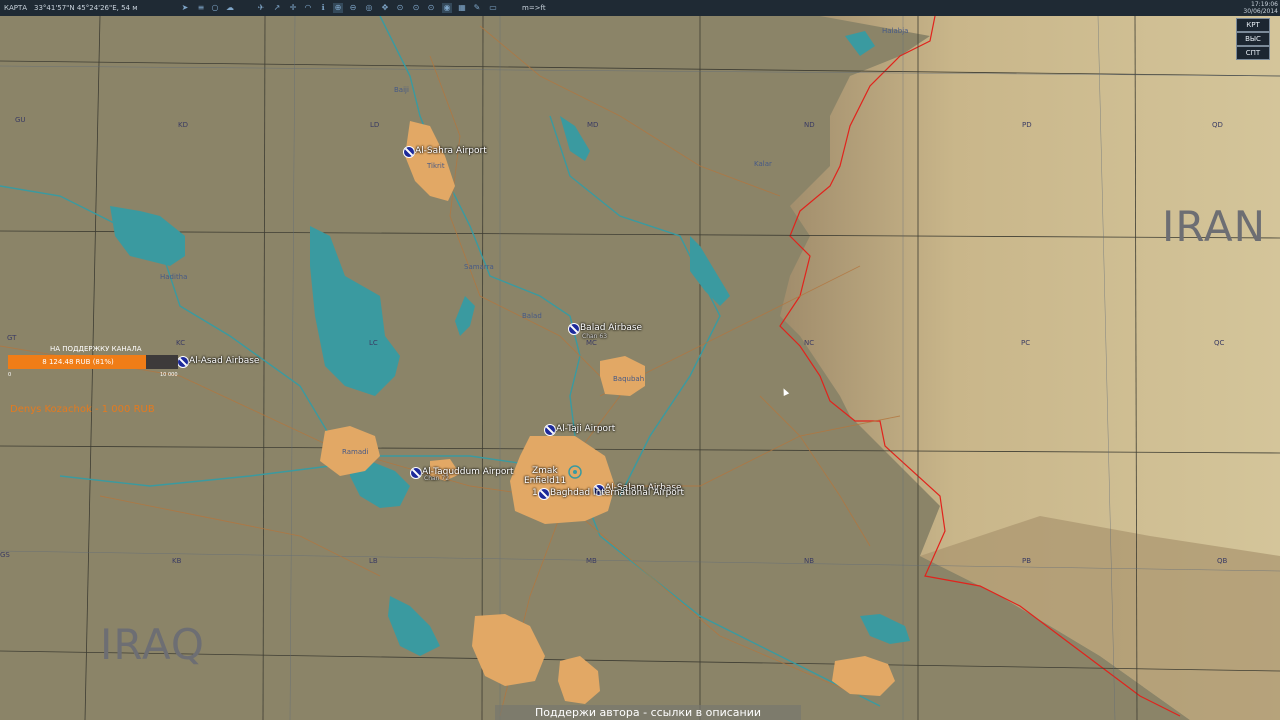 The width and height of the screenshot is (1280, 720). I want to click on grid-label: PC, so click(1026, 343).